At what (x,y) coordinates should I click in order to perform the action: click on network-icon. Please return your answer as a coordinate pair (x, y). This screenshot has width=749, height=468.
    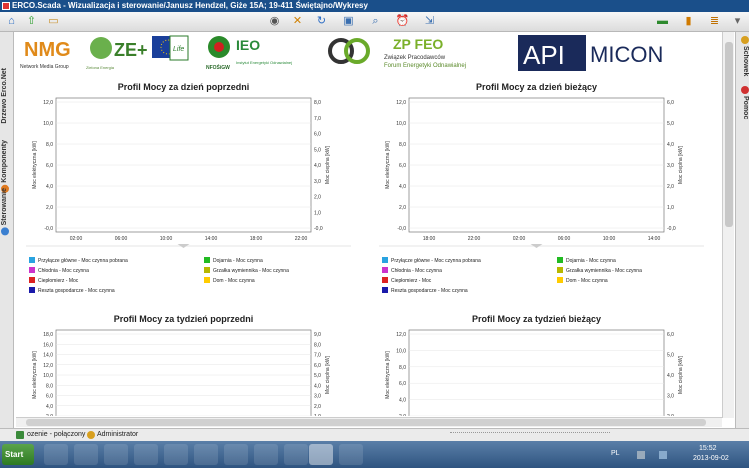
    Looking at the image, I should click on (86, 454).